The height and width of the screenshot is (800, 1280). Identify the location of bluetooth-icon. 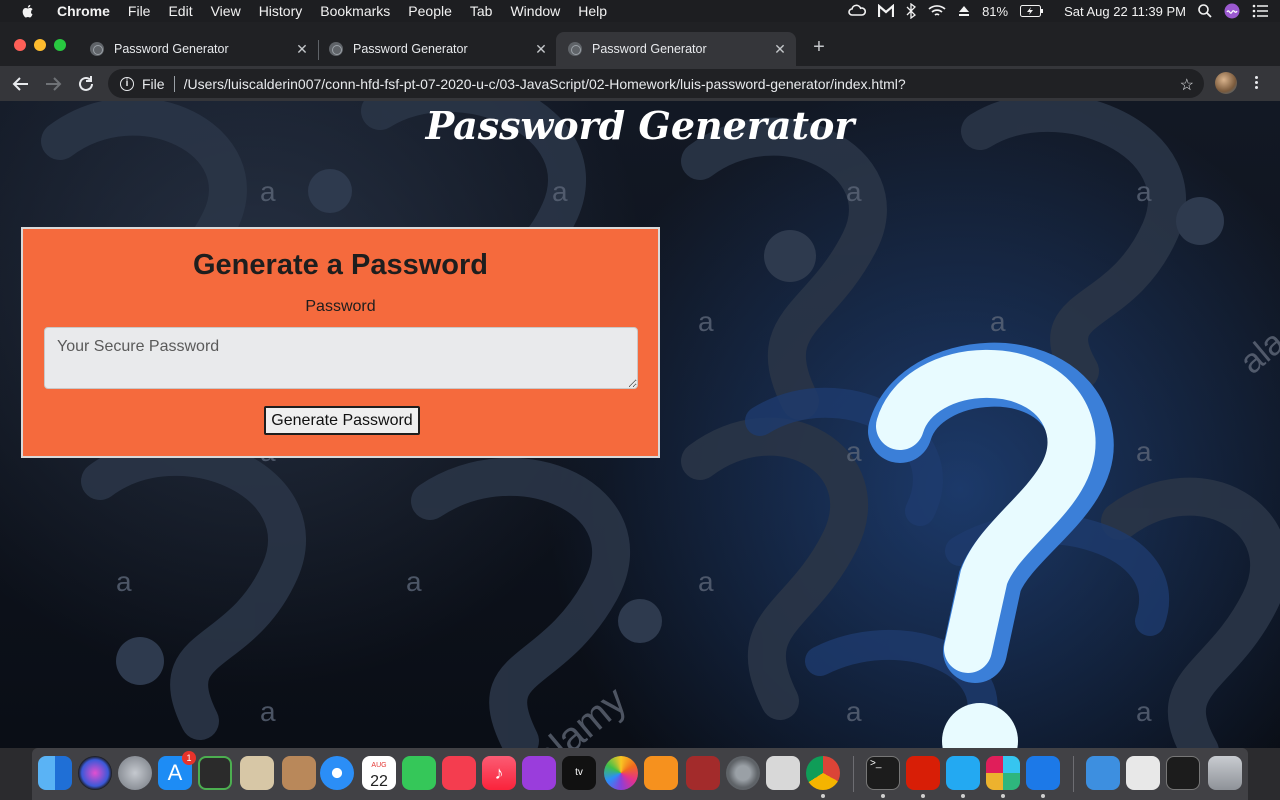
(911, 11).